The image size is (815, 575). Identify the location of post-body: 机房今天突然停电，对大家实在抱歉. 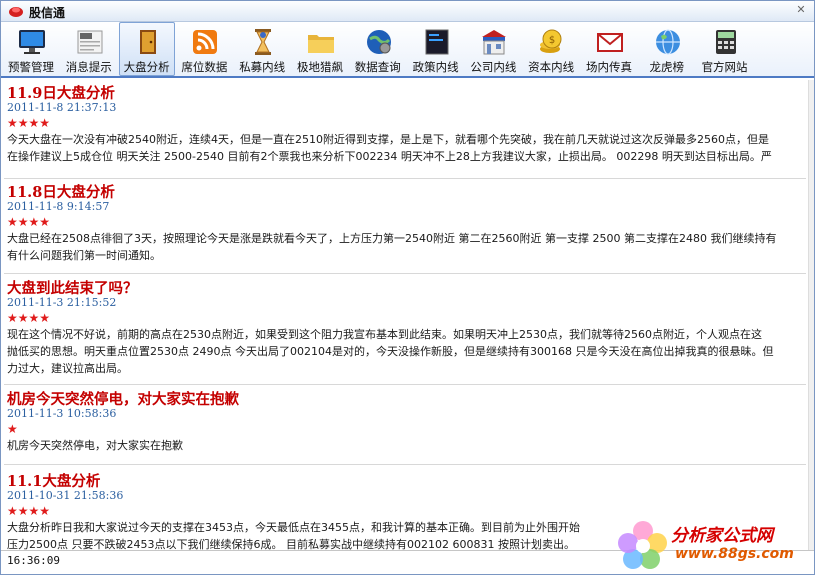
(406, 445).